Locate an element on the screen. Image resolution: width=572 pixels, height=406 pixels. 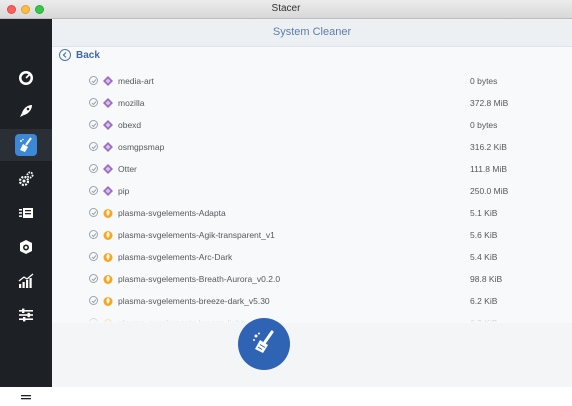
gears-icon is located at coordinates (26, 179).